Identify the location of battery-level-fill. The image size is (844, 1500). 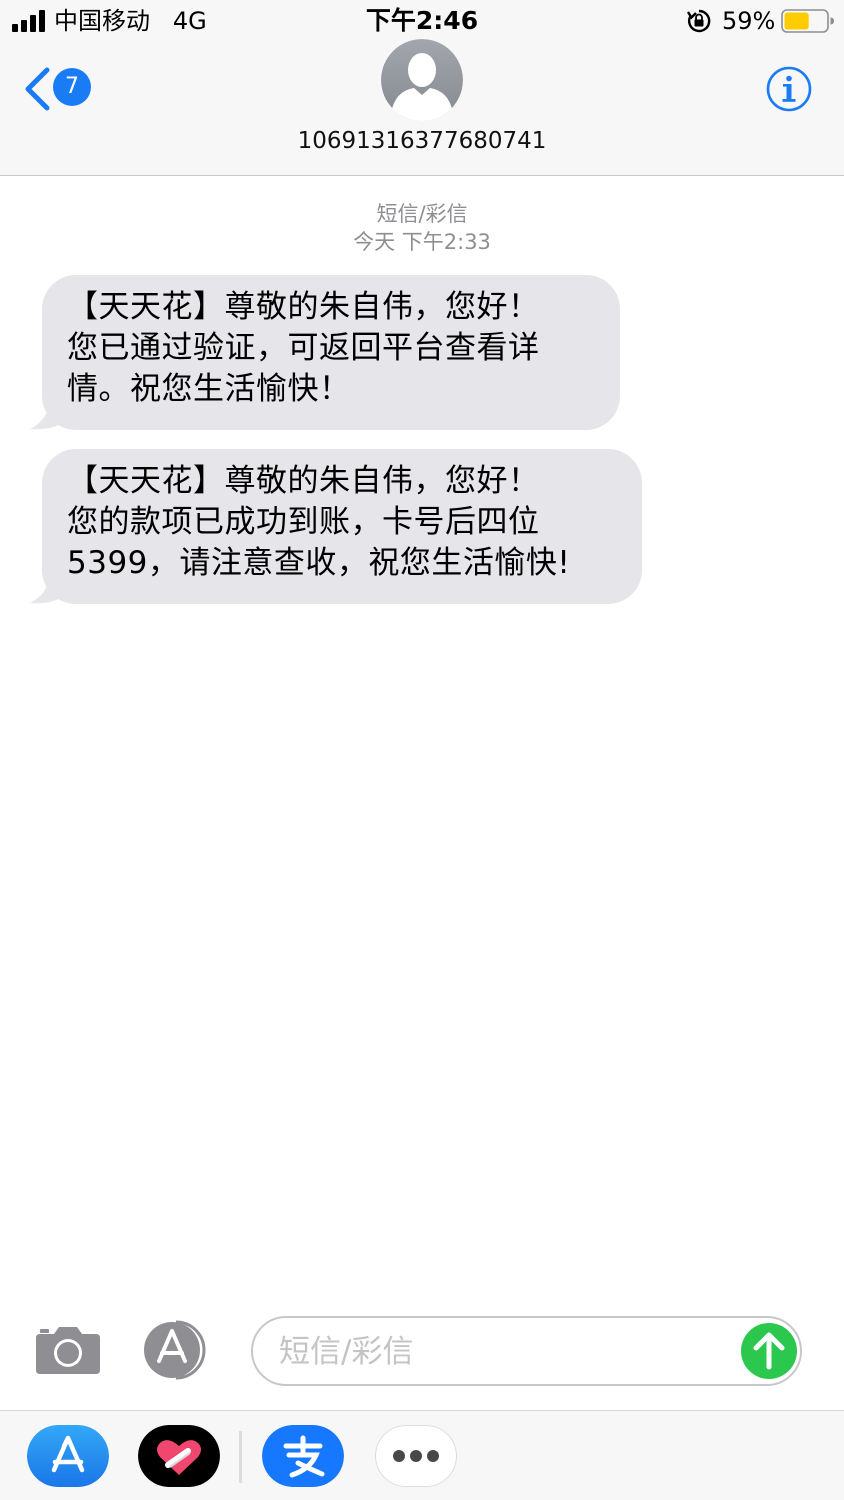
(796, 21).